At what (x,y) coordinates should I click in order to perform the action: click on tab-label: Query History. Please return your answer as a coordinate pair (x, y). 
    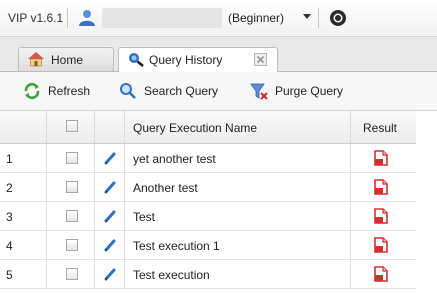
    Looking at the image, I should click on (186, 60).